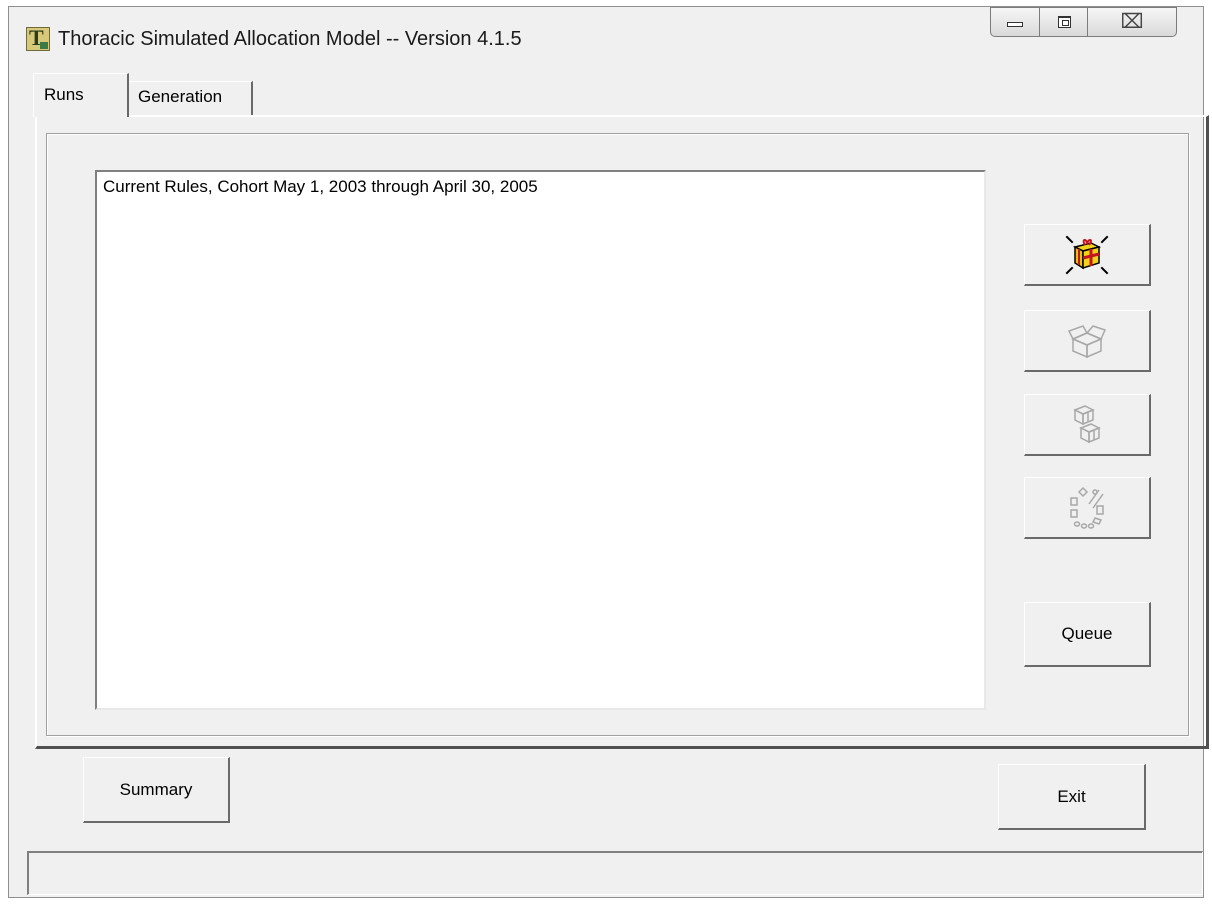 Image resolution: width=1212 pixels, height=904 pixels. I want to click on status-bar, so click(615, 873).